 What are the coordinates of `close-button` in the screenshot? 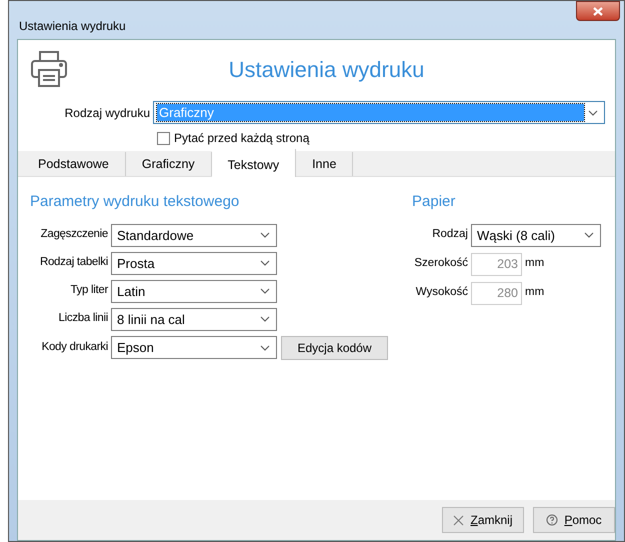 It's located at (598, 11).